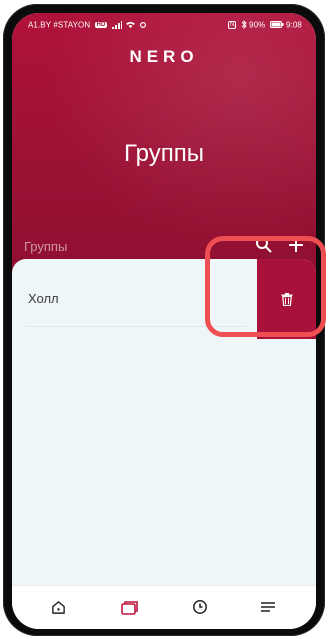 The height and width of the screenshot is (639, 331). I want to click on carrier-label: A1.BY #STAYON, so click(59, 25).